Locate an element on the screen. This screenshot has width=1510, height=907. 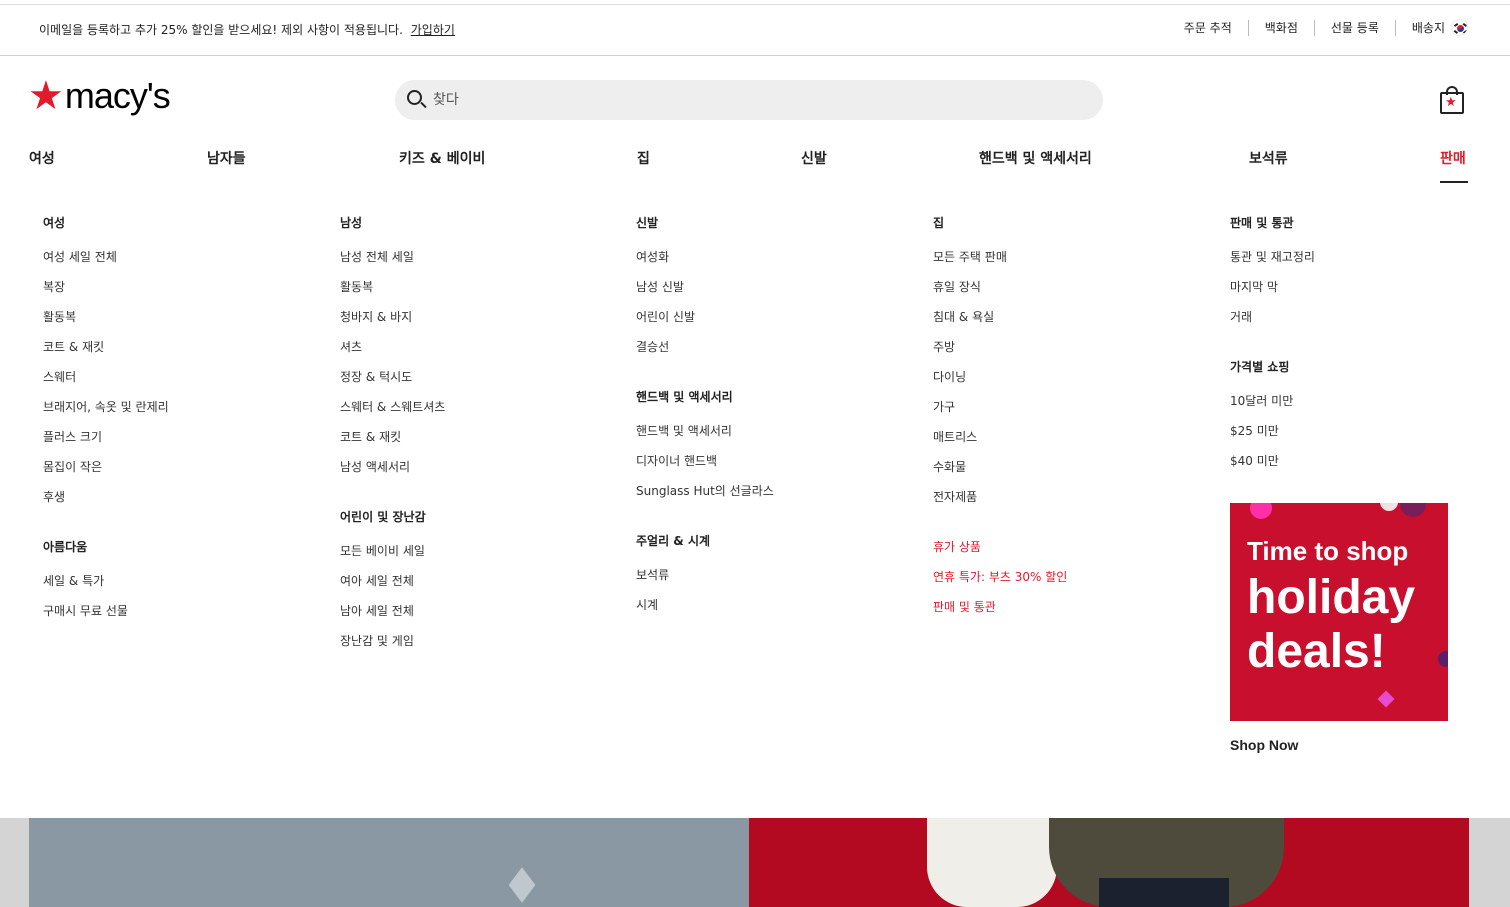
menu-link: 청바지 & 바지 is located at coordinates (480, 323).